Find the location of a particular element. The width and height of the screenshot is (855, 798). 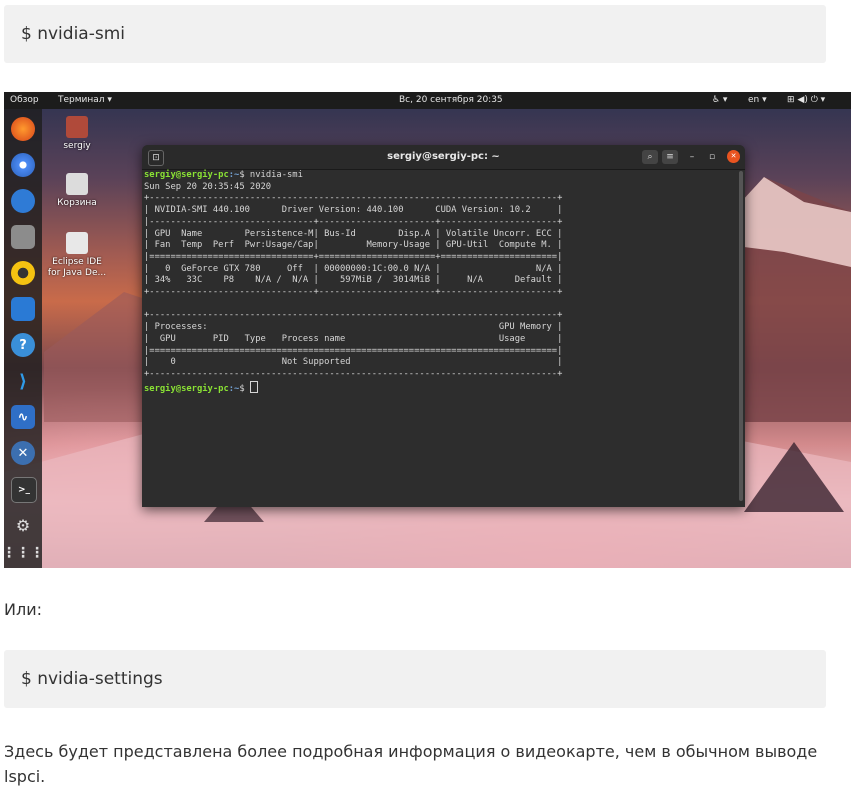

code-block-nvidia-settings: $ nvidia-settings is located at coordinates (415, 679).